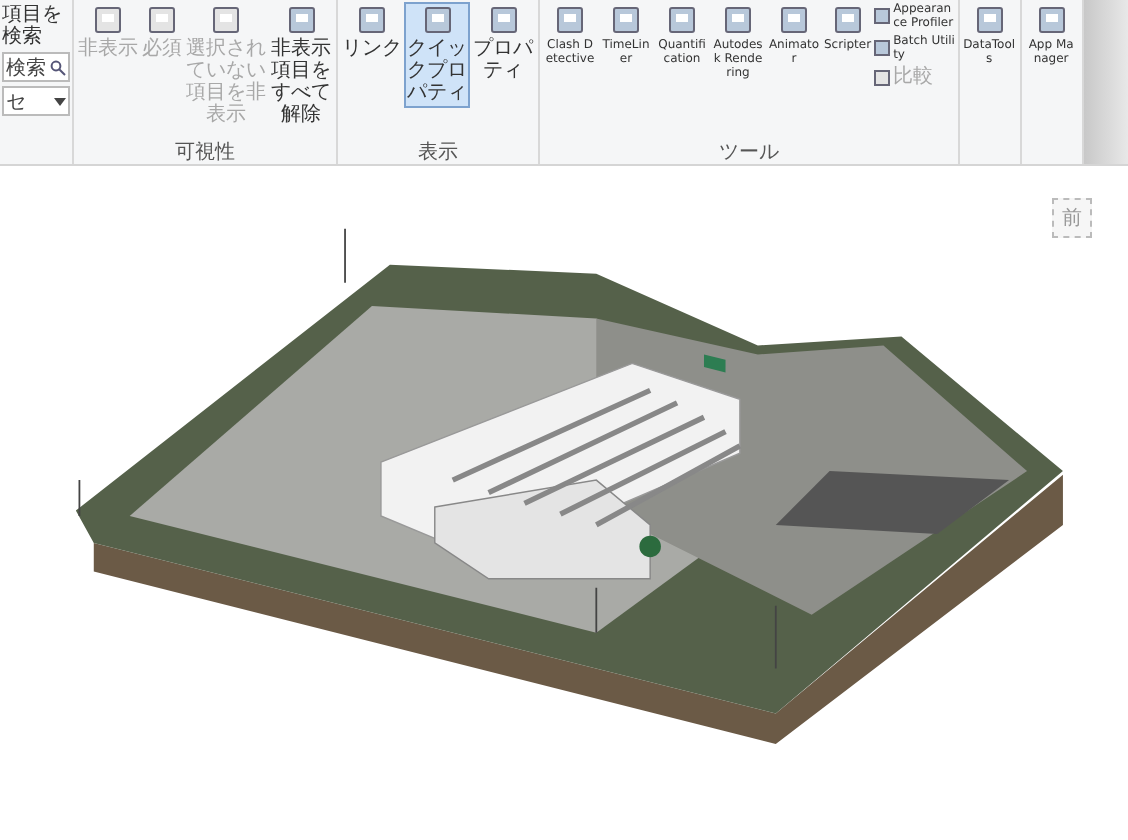 The image size is (1128, 840). I want to click on group-label: 表示, so click(438, 153).